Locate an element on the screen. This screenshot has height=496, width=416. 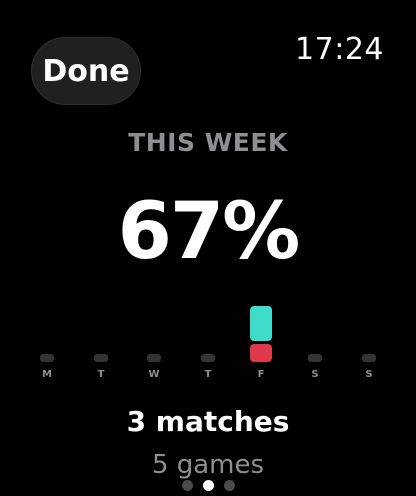
day-label: W is located at coordinates (154, 374).